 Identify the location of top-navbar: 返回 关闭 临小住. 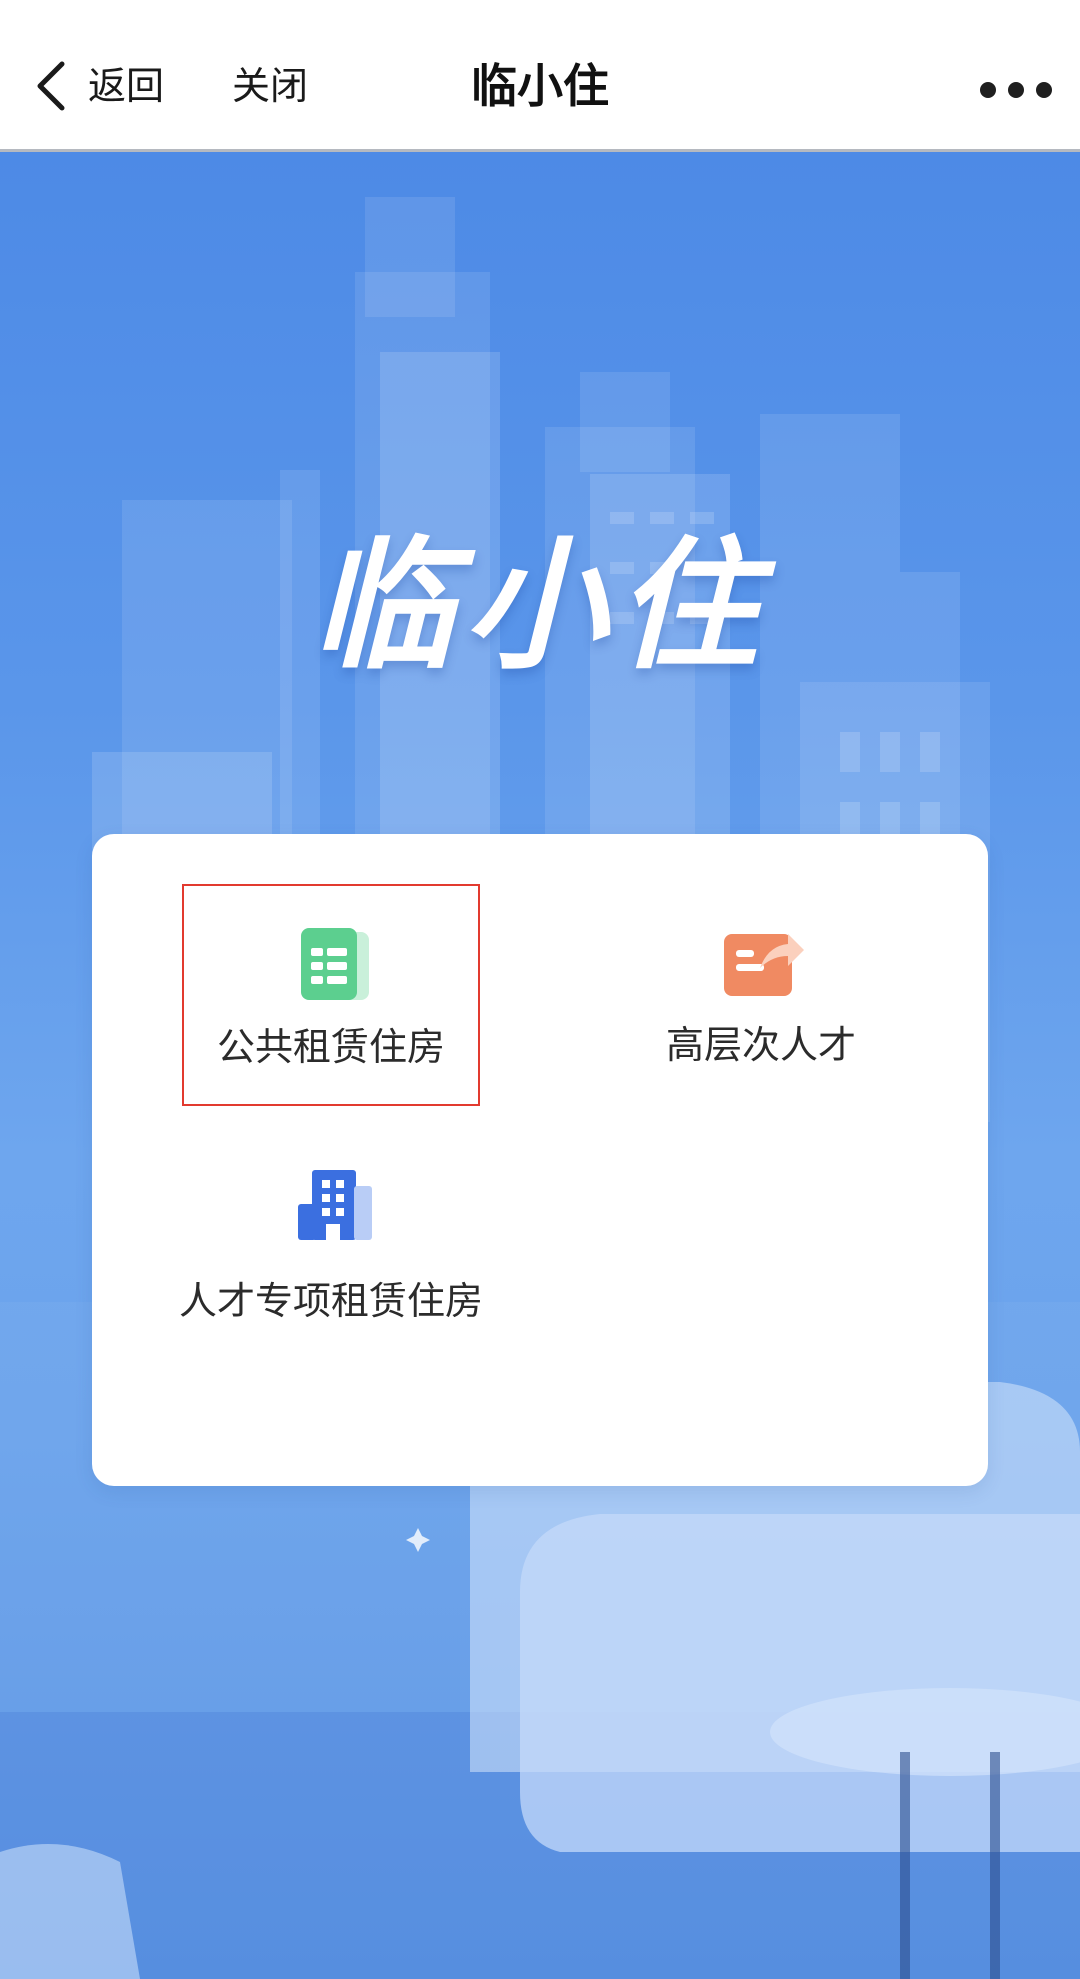
(540, 76).